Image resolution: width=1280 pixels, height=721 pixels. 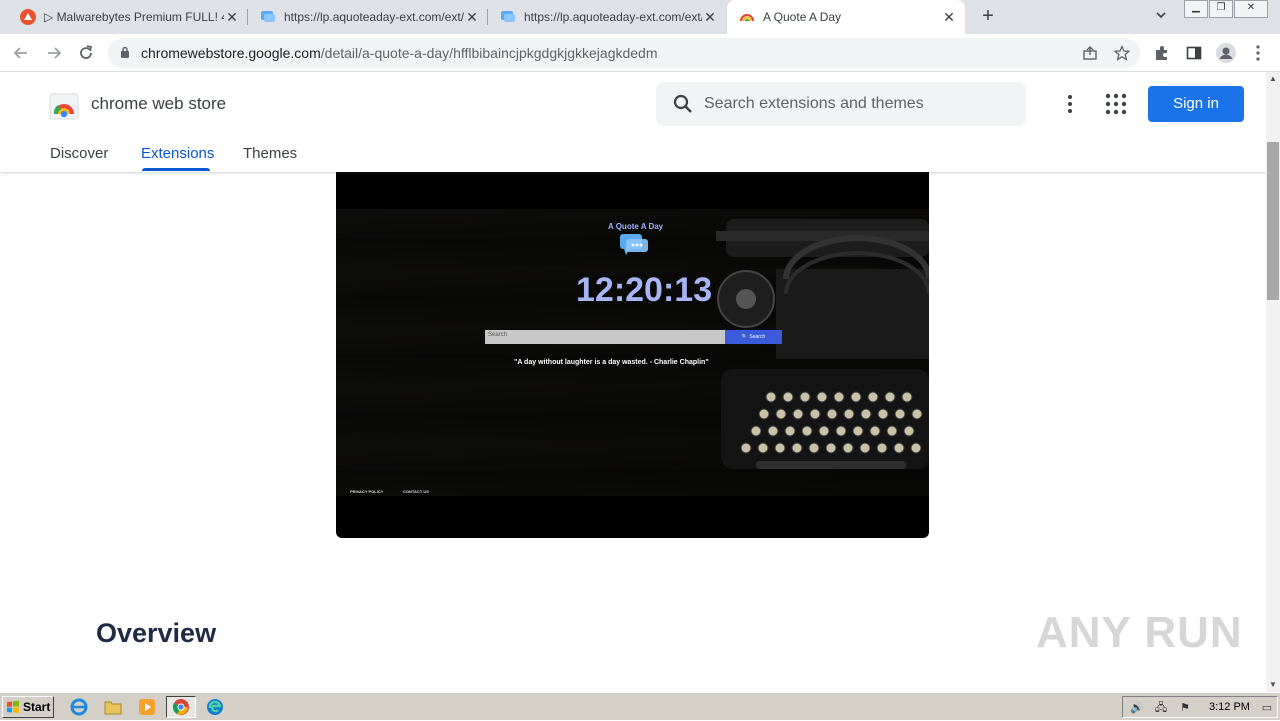 What do you see at coordinates (86, 53) in the screenshot?
I see `reload-icon` at bounding box center [86, 53].